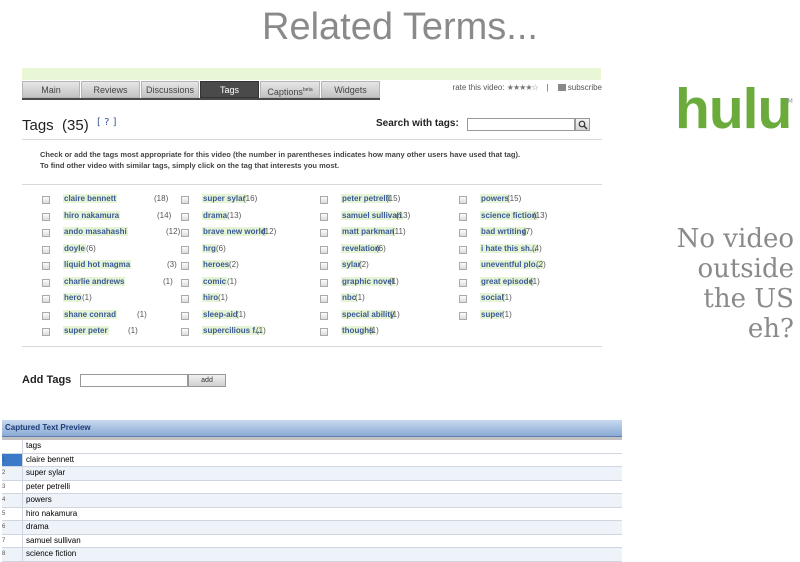  I want to click on row-number: 3, so click(12, 486).